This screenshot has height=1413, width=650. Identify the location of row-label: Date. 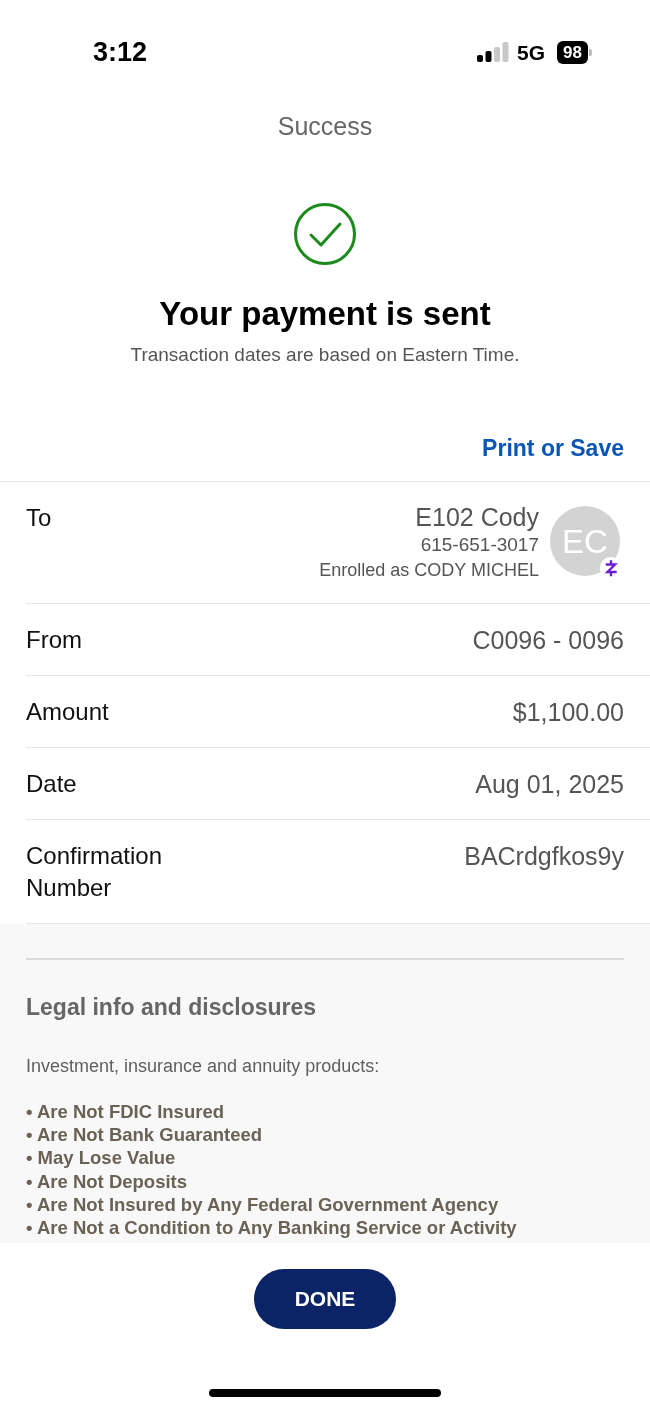
(52, 783).